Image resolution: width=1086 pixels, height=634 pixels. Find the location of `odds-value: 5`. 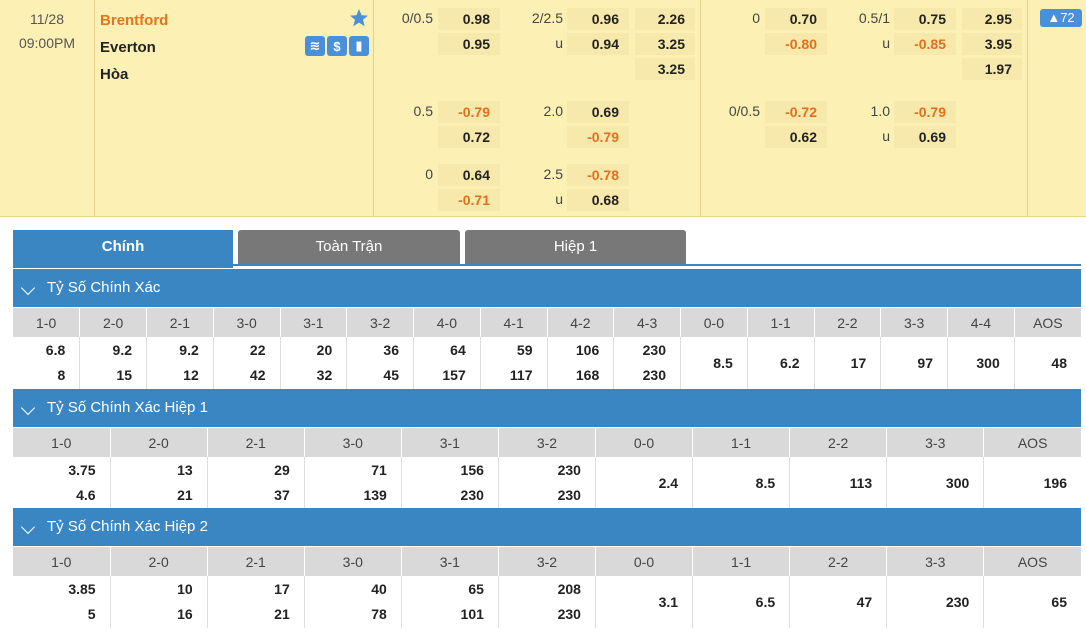

odds-value: 5 is located at coordinates (92, 614).